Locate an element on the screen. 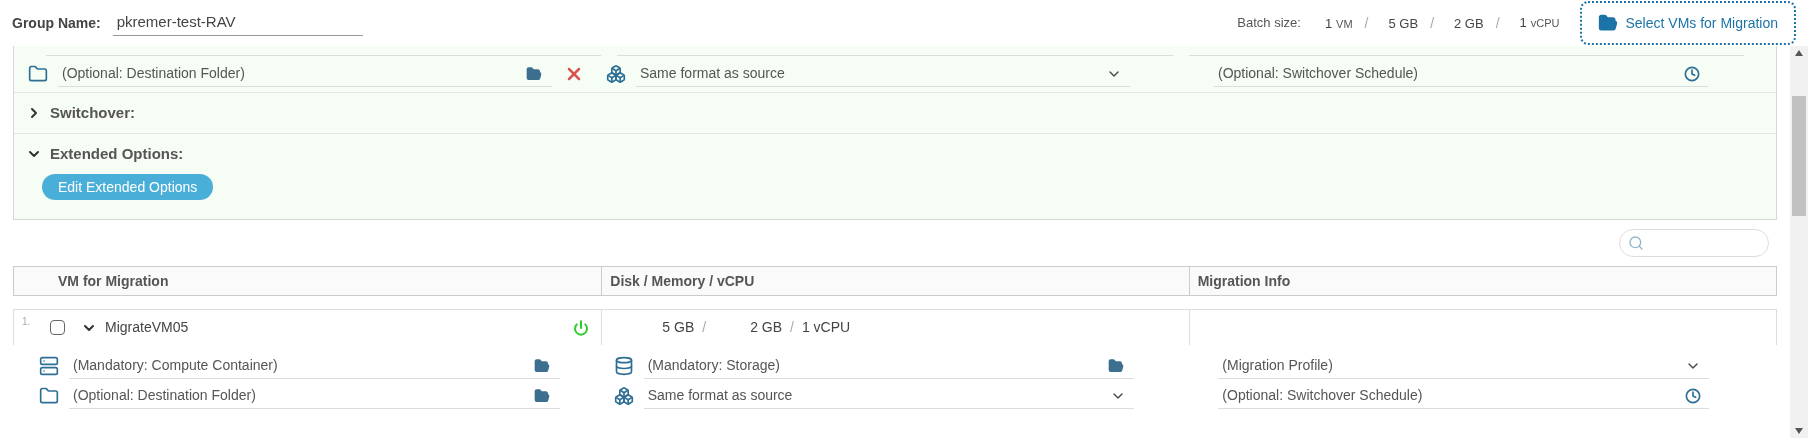 The width and height of the screenshot is (1820, 438). server-icon is located at coordinates (49, 366).